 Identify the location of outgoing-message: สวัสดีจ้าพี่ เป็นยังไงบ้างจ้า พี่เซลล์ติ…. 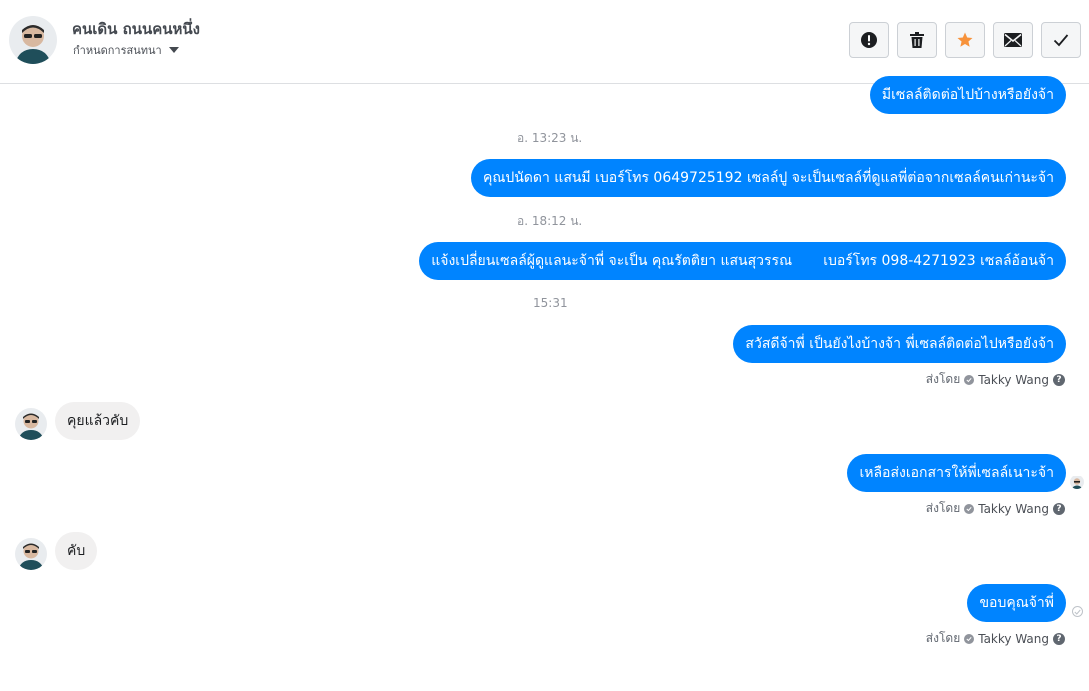
(899, 344).